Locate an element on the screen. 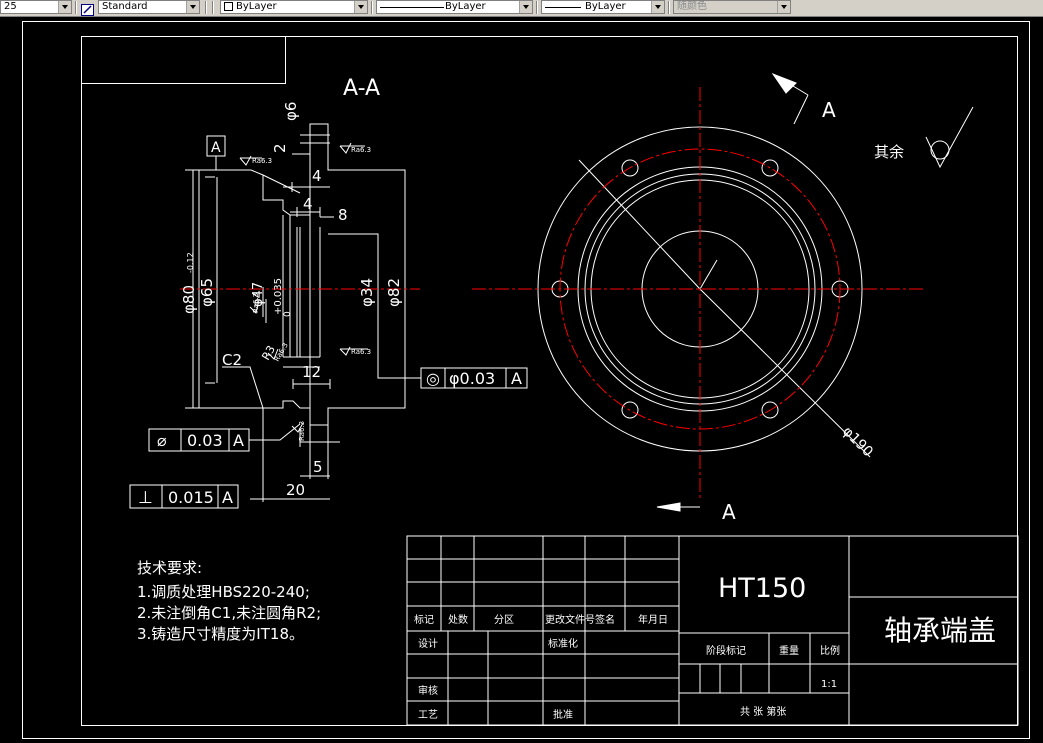 Image resolution: width=1043 pixels, height=743 pixels. roughness-text-1: Ra6.3 is located at coordinates (262, 161).